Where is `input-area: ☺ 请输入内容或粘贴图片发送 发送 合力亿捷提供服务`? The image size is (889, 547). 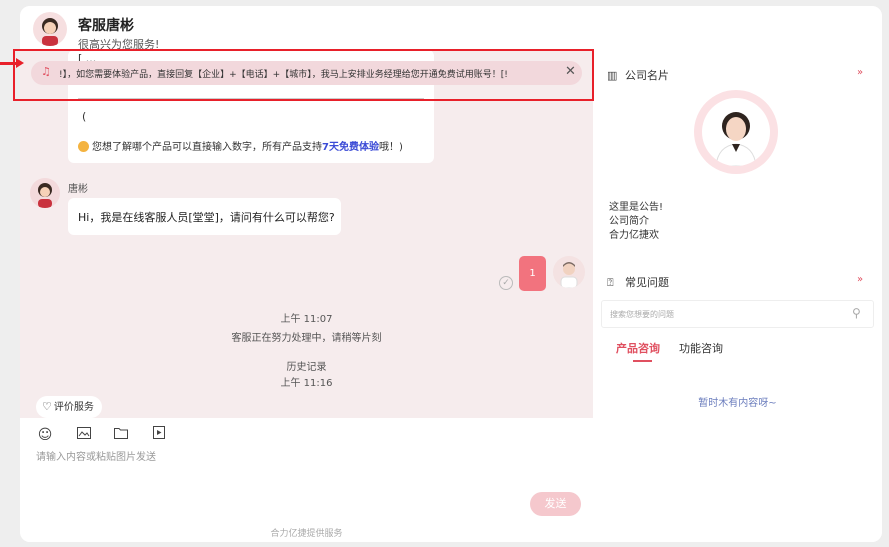 input-area: ☺ 请输入内容或粘贴图片发送 发送 合力亿捷提供服务 is located at coordinates (306, 480).